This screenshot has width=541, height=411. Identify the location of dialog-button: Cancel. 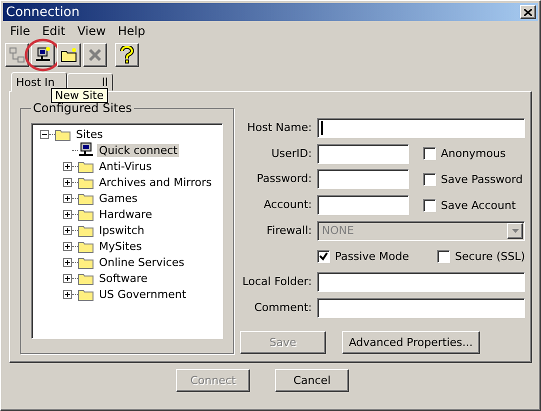
(312, 380).